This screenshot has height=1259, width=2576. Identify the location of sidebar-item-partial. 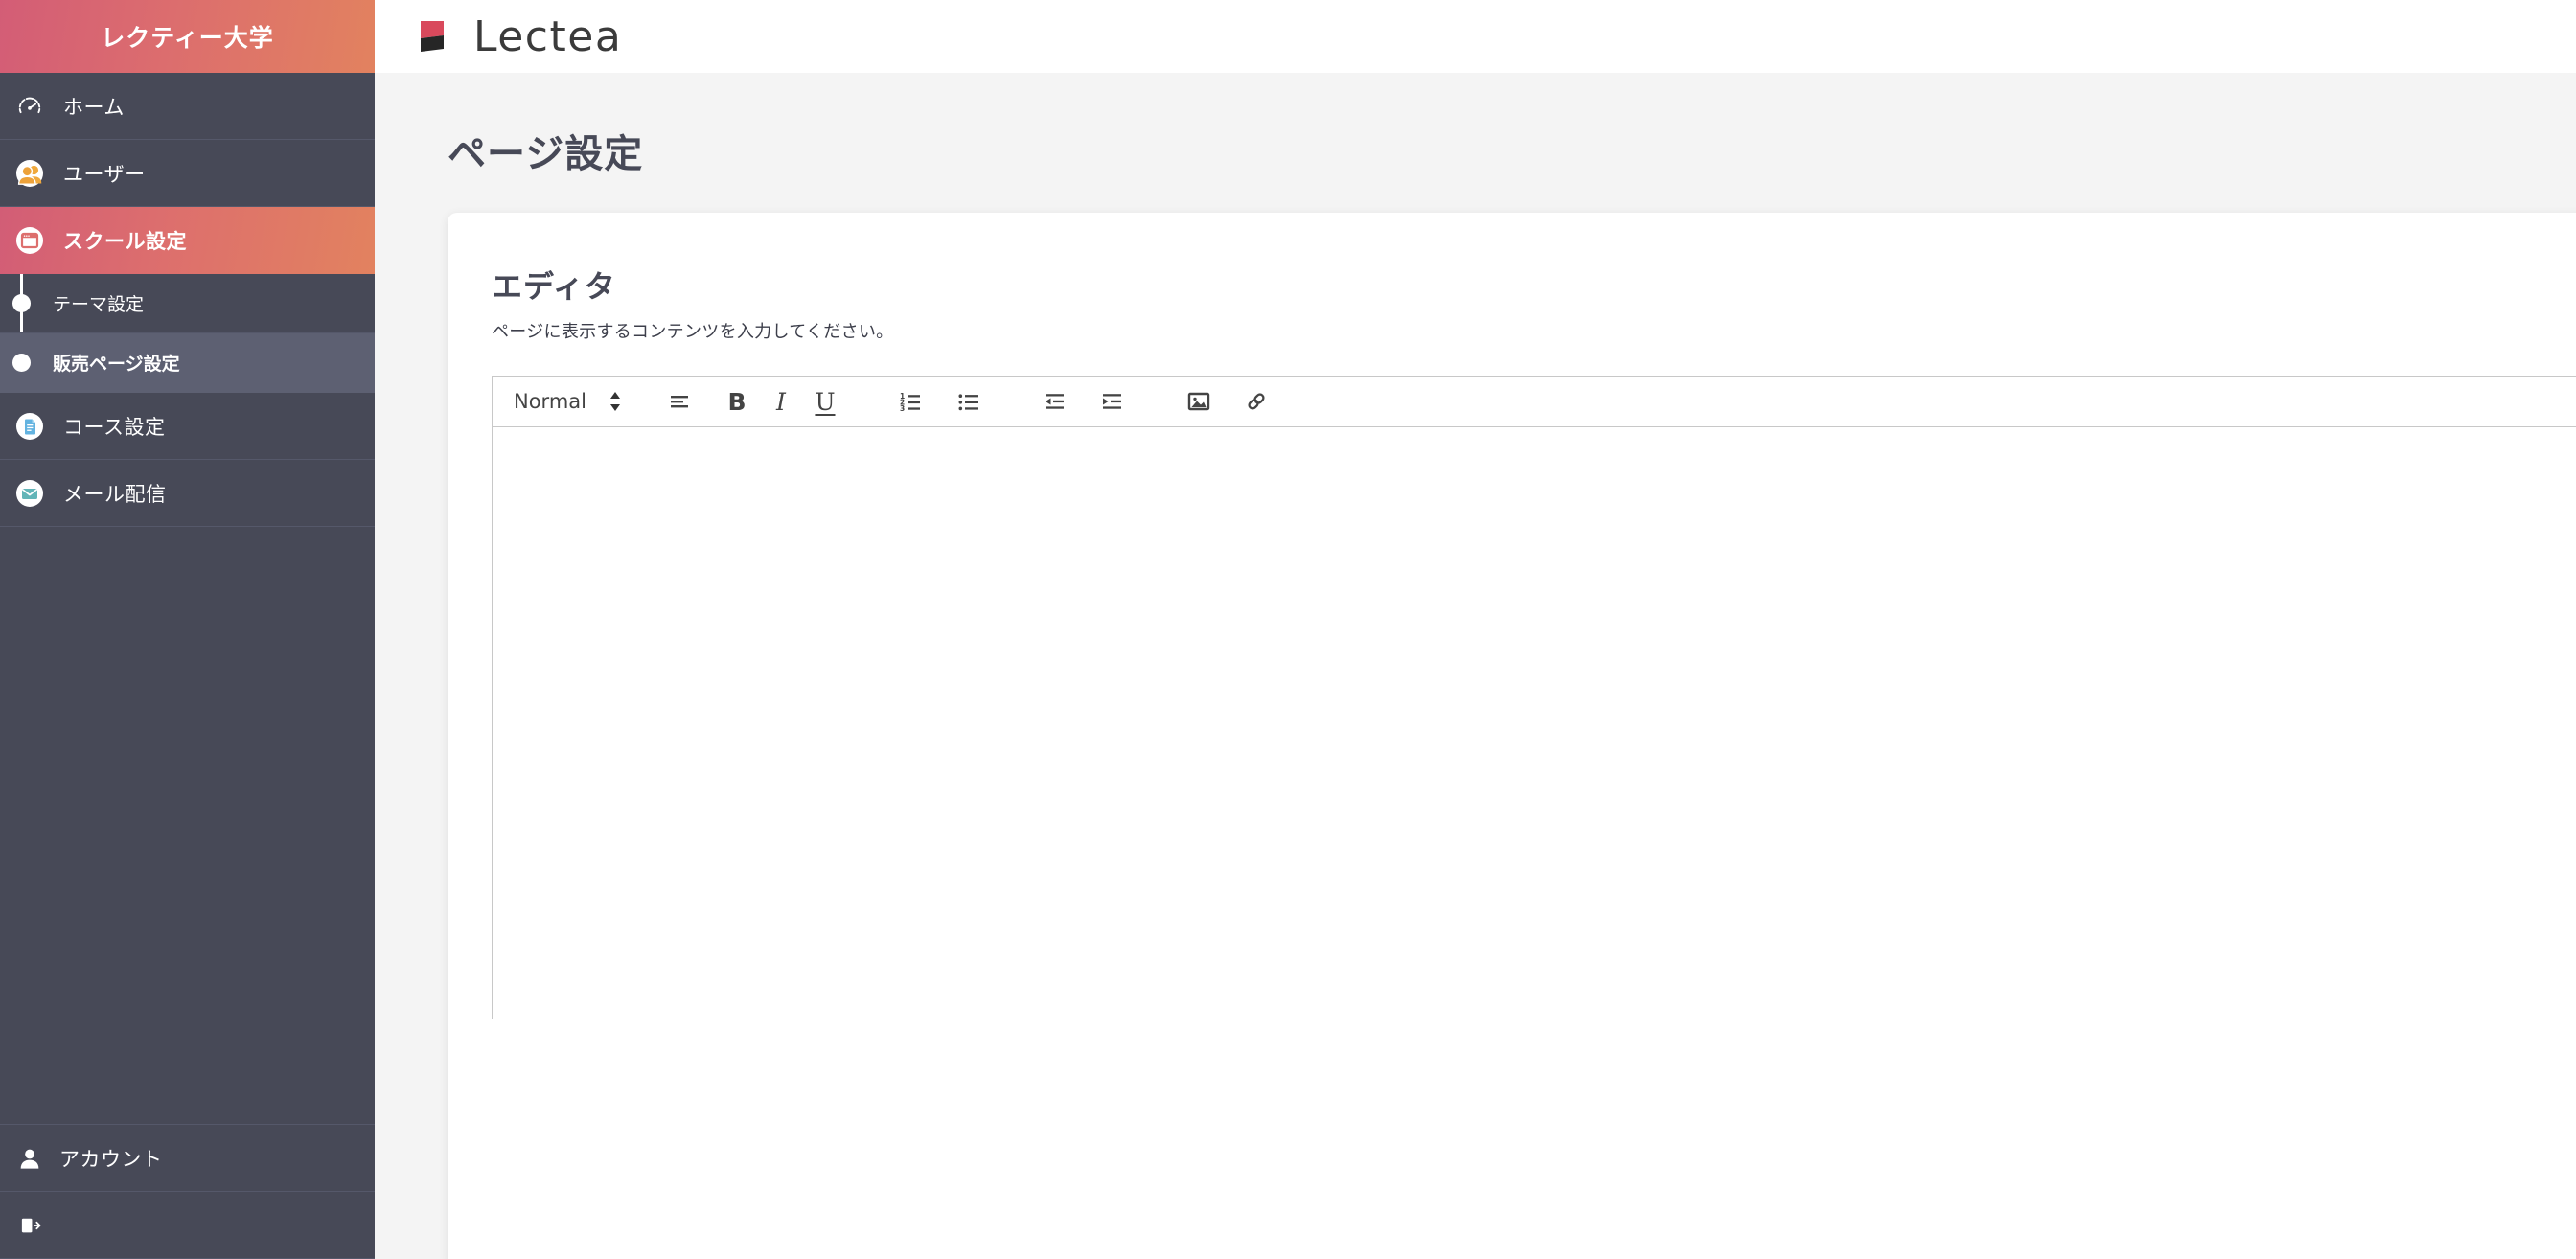
(187, 1226).